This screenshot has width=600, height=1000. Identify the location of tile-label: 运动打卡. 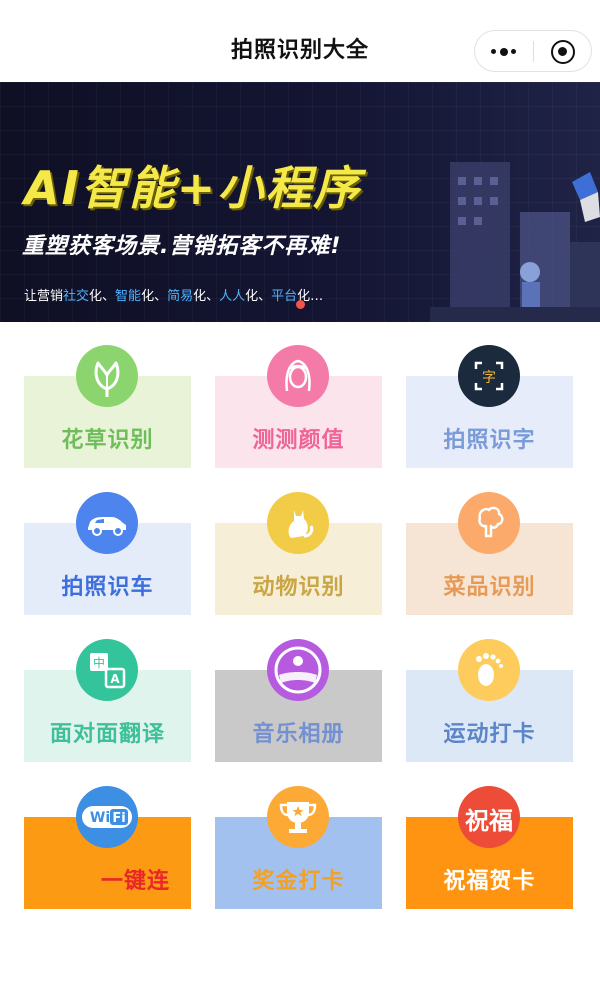
(489, 734).